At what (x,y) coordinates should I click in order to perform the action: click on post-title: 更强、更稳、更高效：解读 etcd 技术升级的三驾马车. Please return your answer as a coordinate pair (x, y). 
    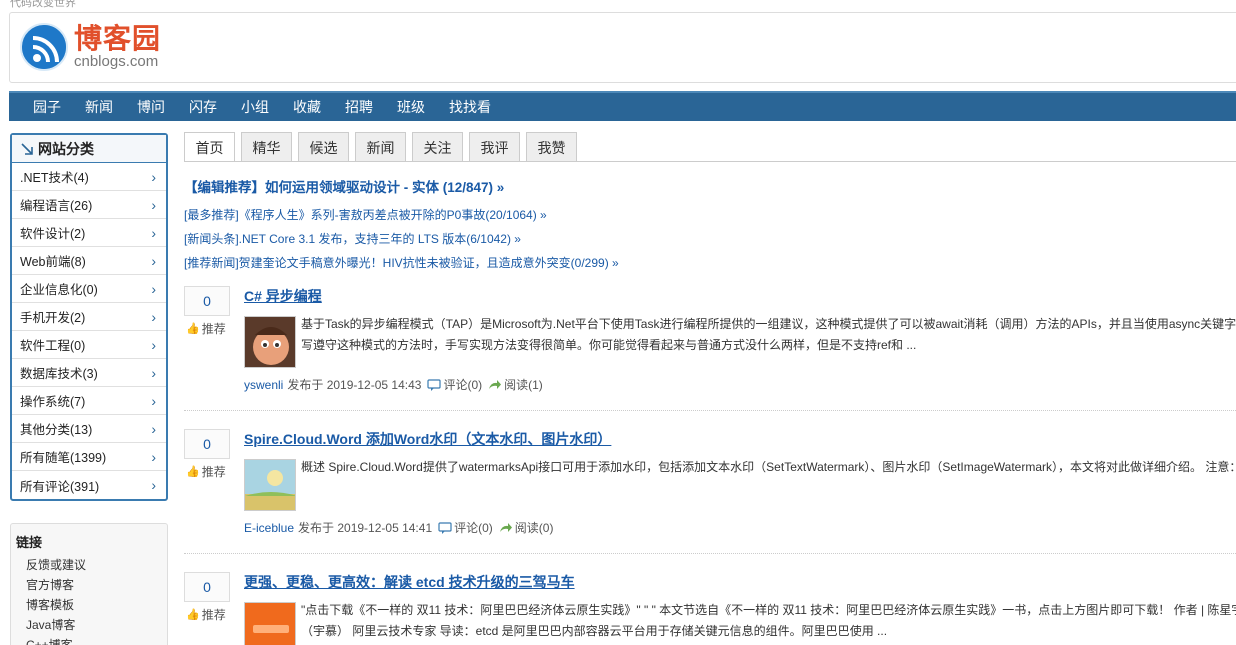
    Looking at the image, I should click on (409, 582).